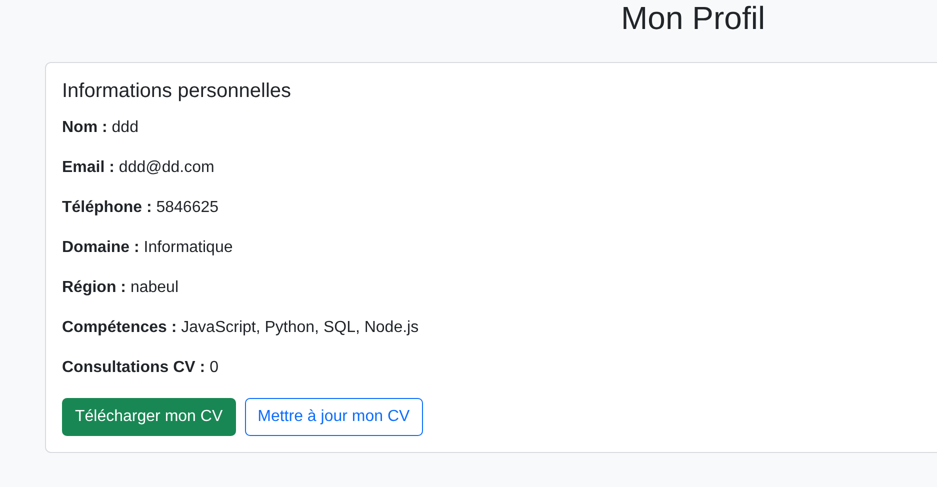  What do you see at coordinates (177, 91) in the screenshot?
I see `card-title: Informations personnelles` at bounding box center [177, 91].